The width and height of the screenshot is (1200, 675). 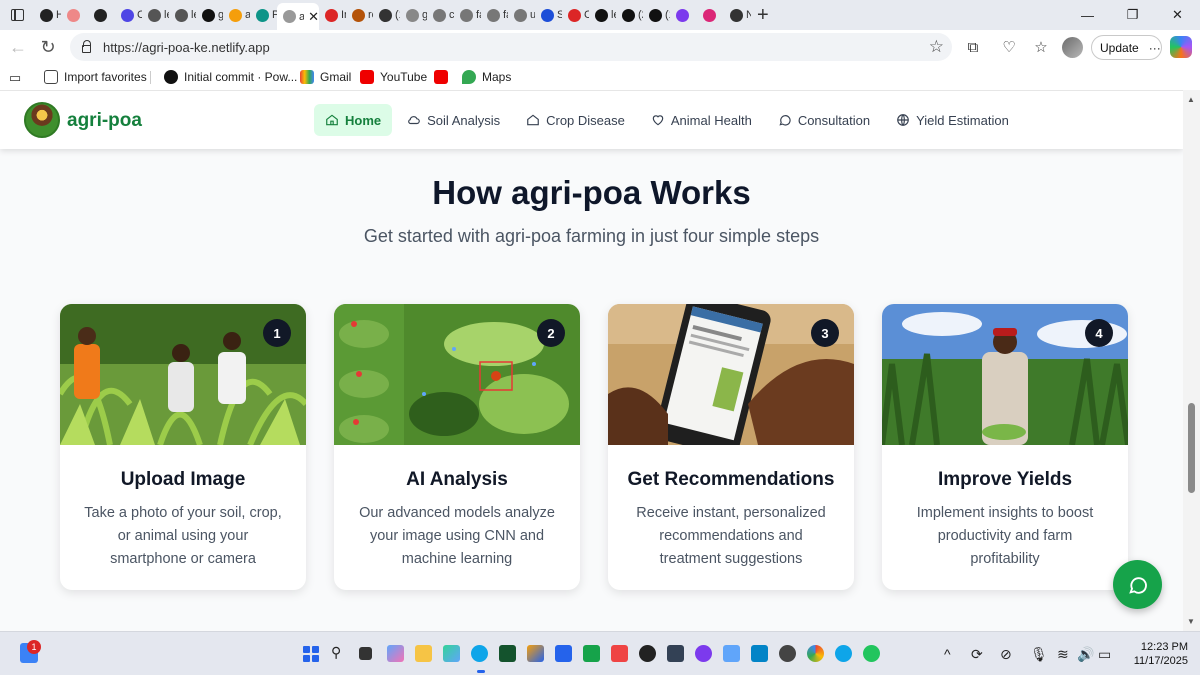 I want to click on sync-icon: ⟳, so click(x=977, y=654).